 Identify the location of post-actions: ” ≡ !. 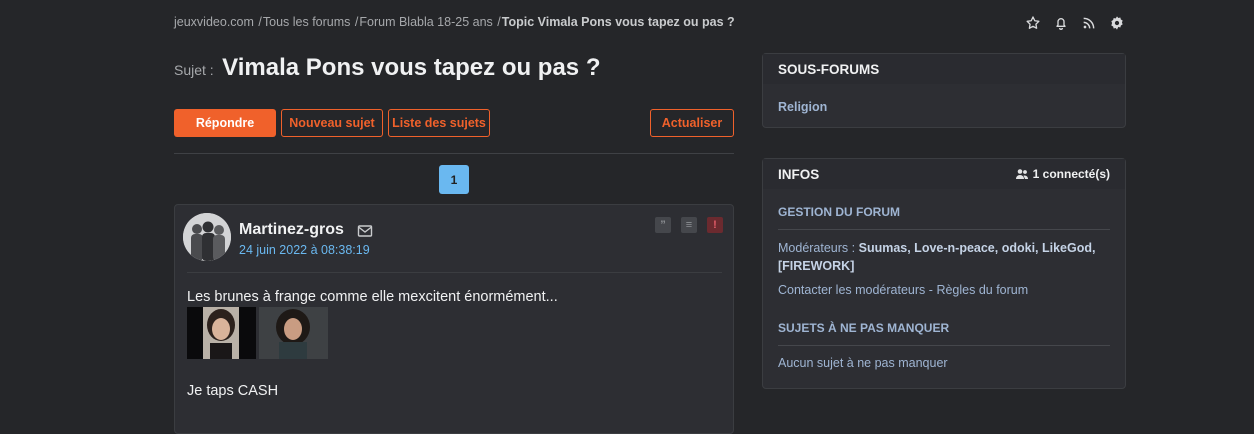
(689, 225).